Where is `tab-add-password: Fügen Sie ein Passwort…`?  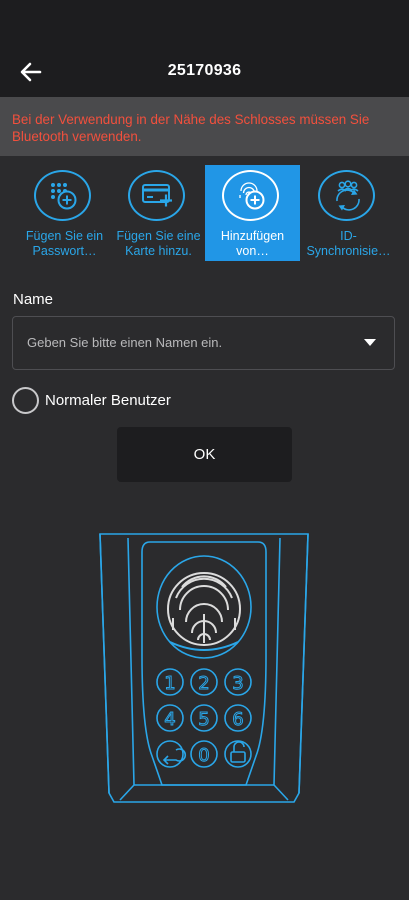
tab-add-password: Fügen Sie ein Passwort… is located at coordinates (64, 213).